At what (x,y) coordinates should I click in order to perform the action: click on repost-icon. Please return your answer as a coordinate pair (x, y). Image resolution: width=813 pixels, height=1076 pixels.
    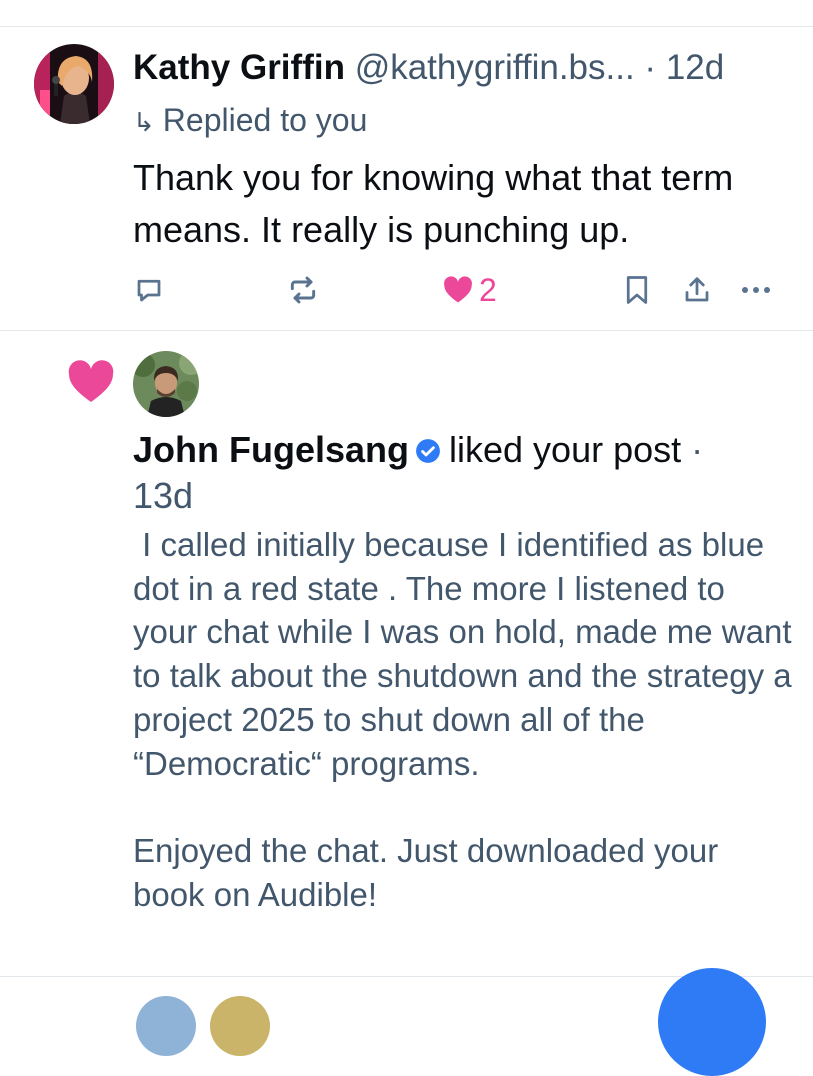
    Looking at the image, I should click on (303, 290).